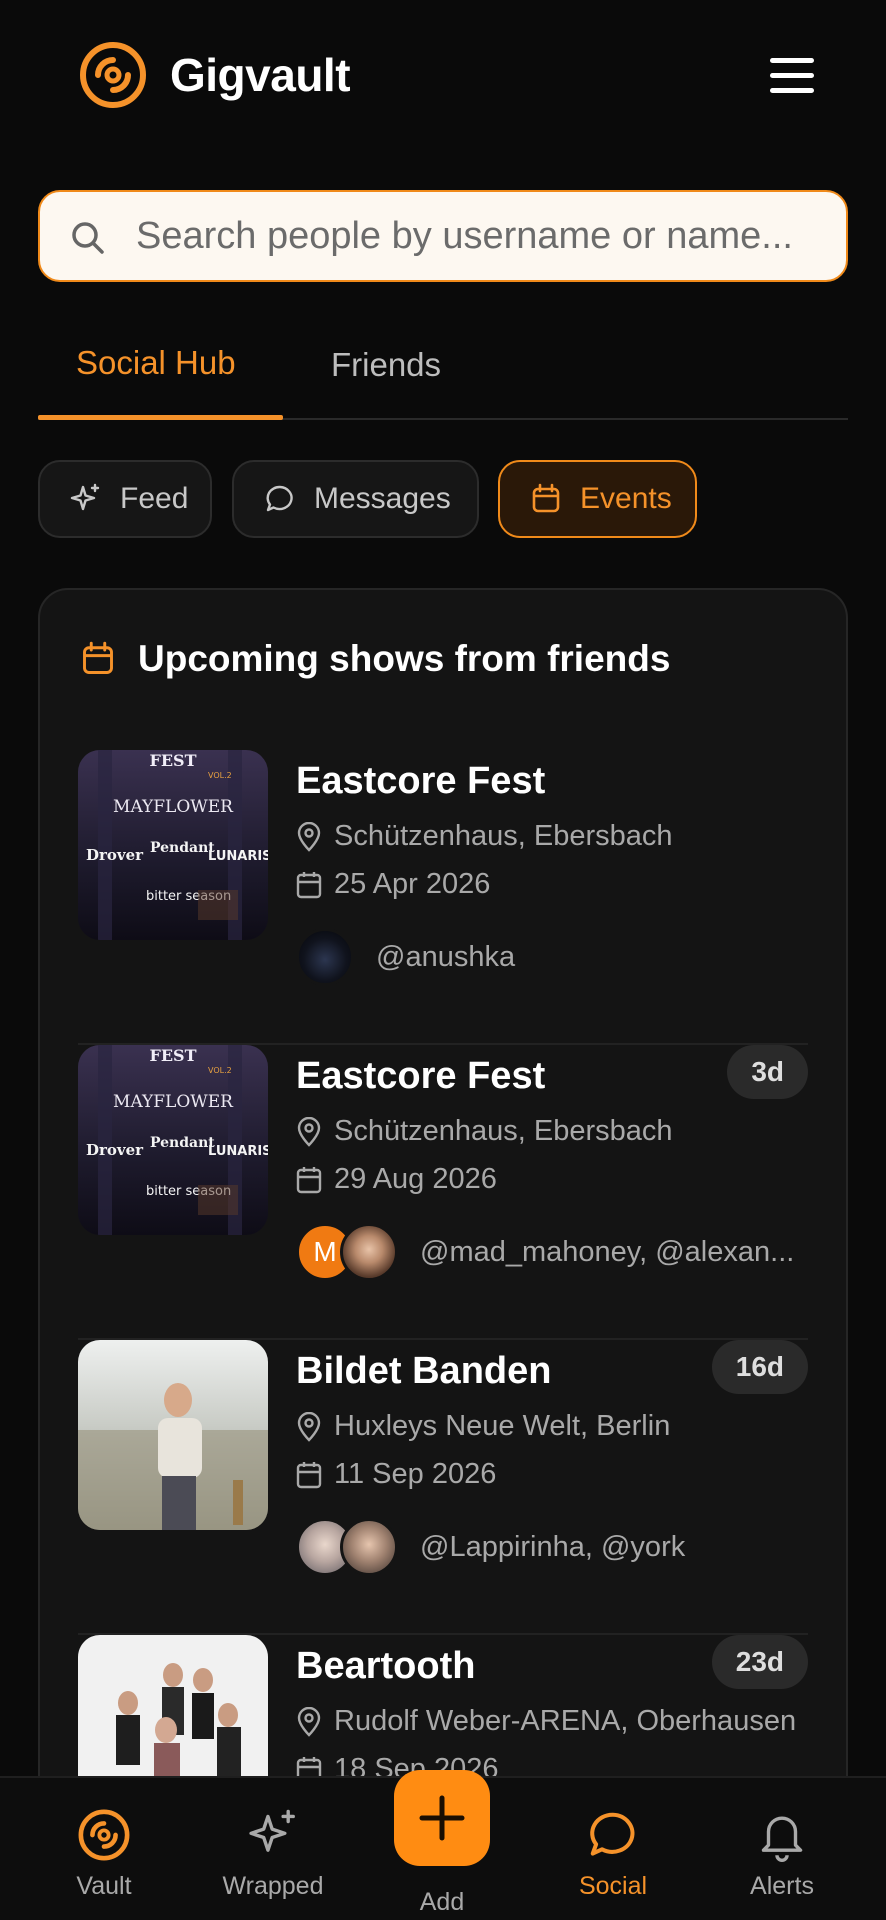 The height and width of the screenshot is (1920, 886). What do you see at coordinates (613, 1886) in the screenshot?
I see `nav-label: Social` at bounding box center [613, 1886].